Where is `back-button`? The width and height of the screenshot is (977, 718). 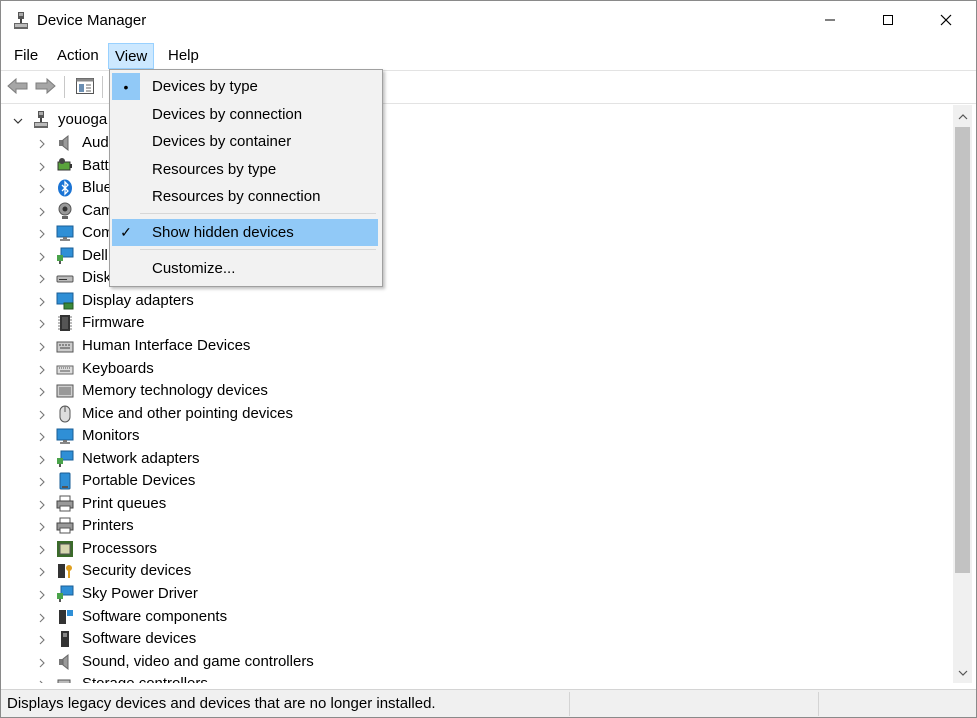
back-button is located at coordinates (18, 87).